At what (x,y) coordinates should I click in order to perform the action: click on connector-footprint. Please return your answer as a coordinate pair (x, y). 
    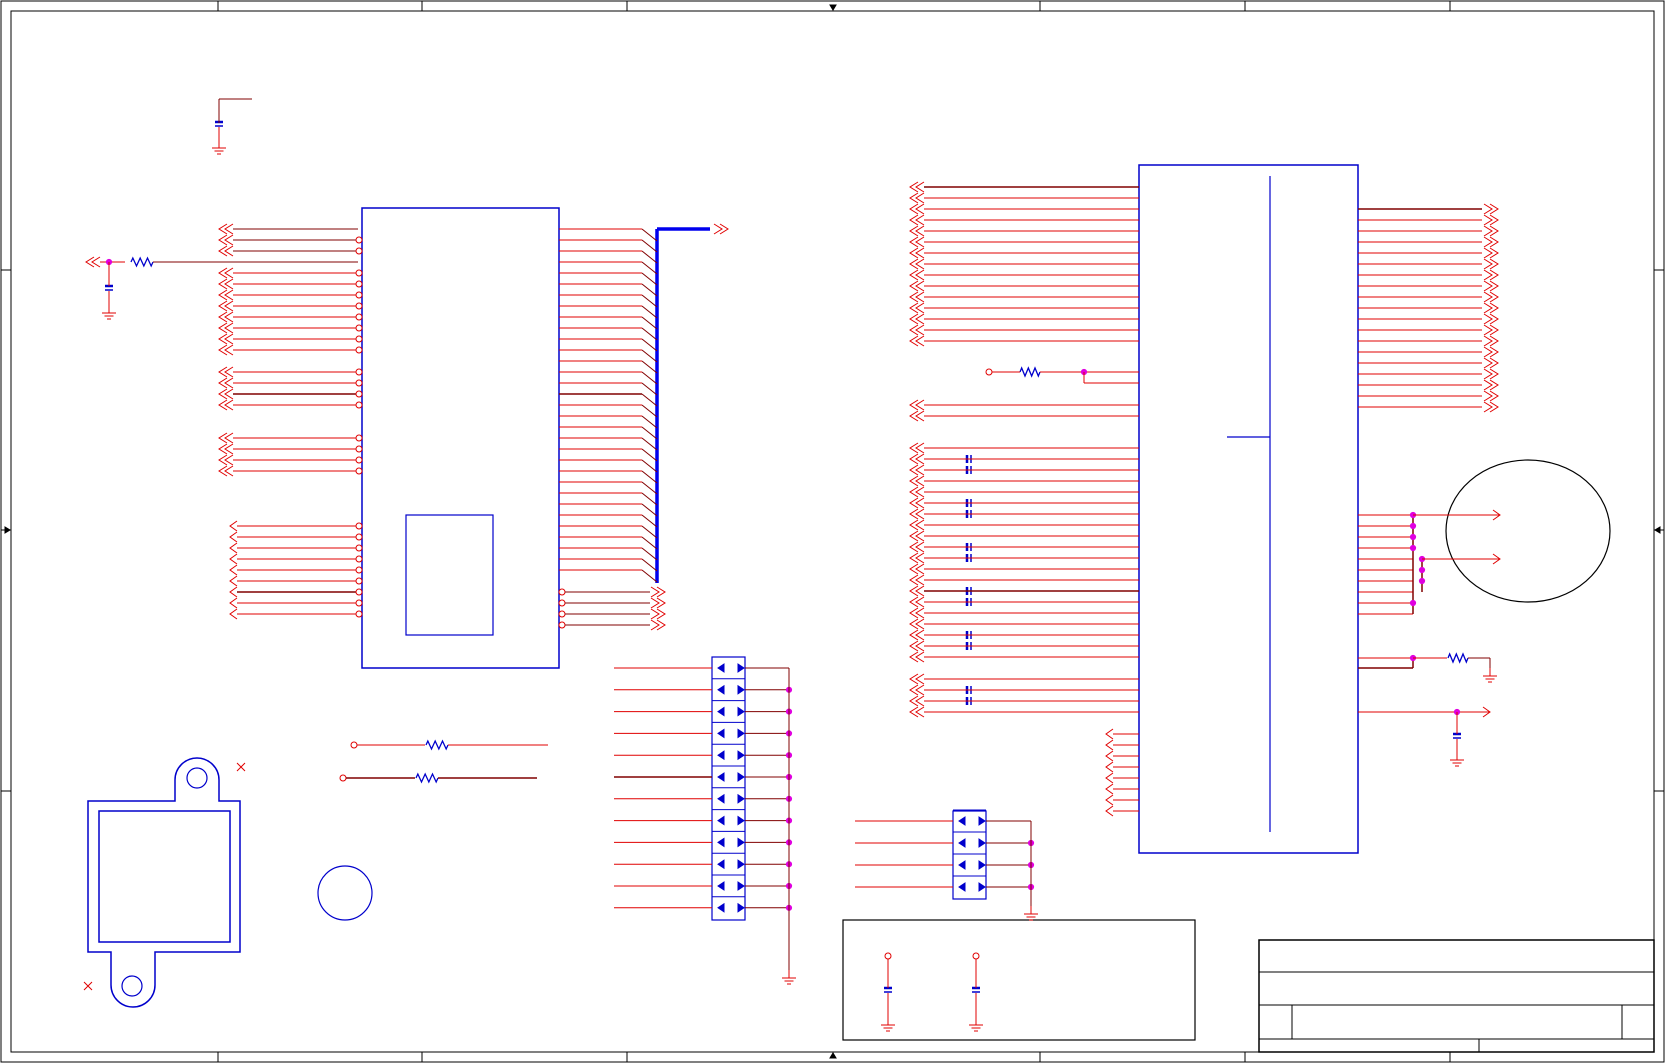
    Looking at the image, I should click on (164, 882).